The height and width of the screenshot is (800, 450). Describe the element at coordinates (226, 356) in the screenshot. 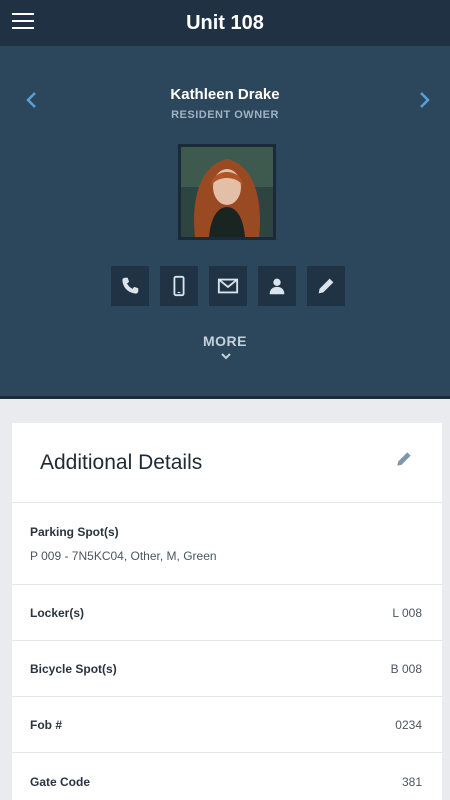

I see `chevron-down-icon` at that location.